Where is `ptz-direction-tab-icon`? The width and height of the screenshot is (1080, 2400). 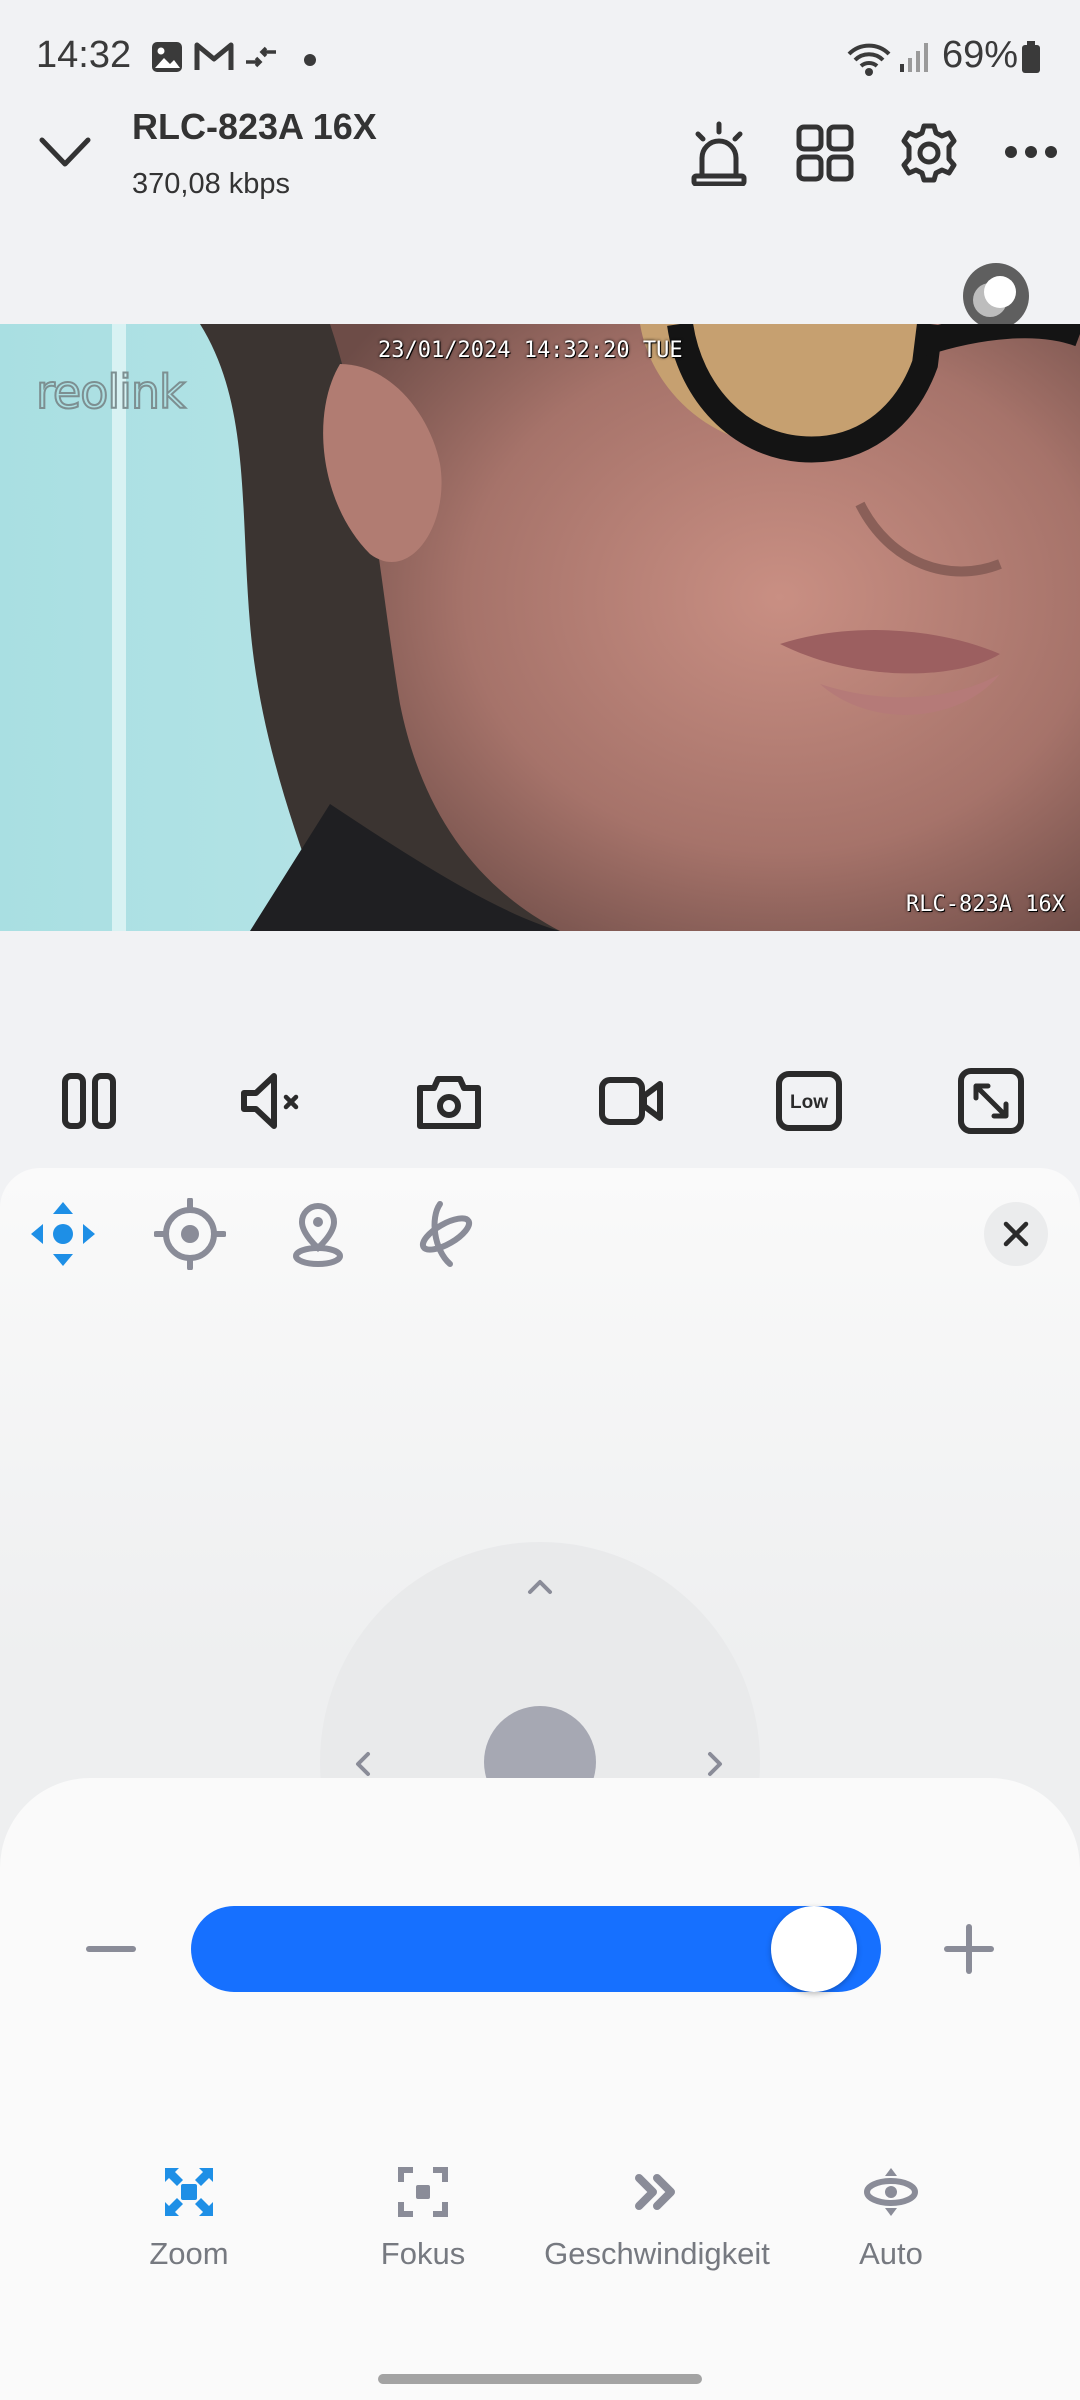 ptz-direction-tab-icon is located at coordinates (63, 1234).